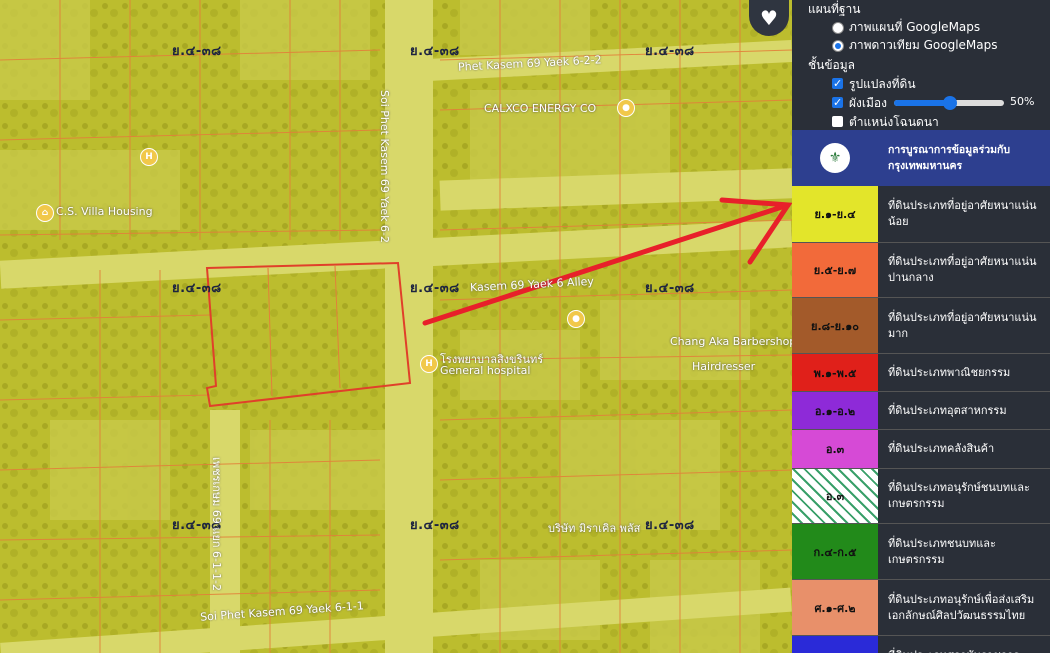 This screenshot has height=653, width=1050. What do you see at coordinates (886, 27) in the screenshot?
I see `basemap-option-map: ภาพแผนที่ GoogleMaps` at bounding box center [886, 27].